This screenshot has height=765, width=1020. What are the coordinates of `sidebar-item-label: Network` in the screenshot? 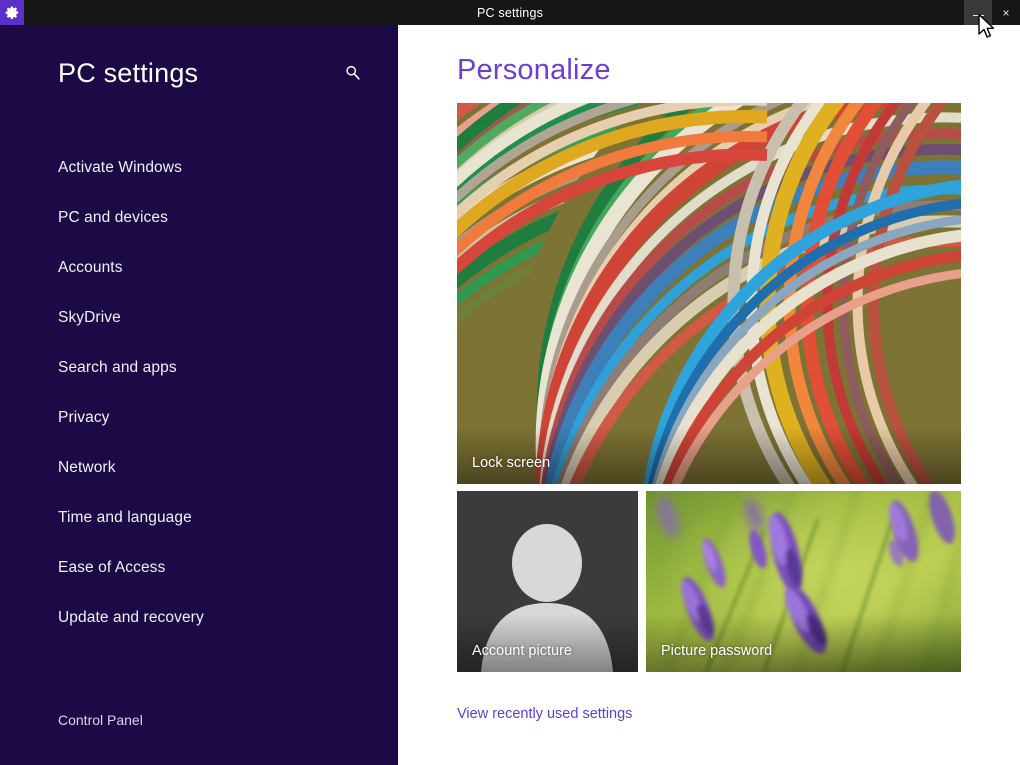 It's located at (87, 467).